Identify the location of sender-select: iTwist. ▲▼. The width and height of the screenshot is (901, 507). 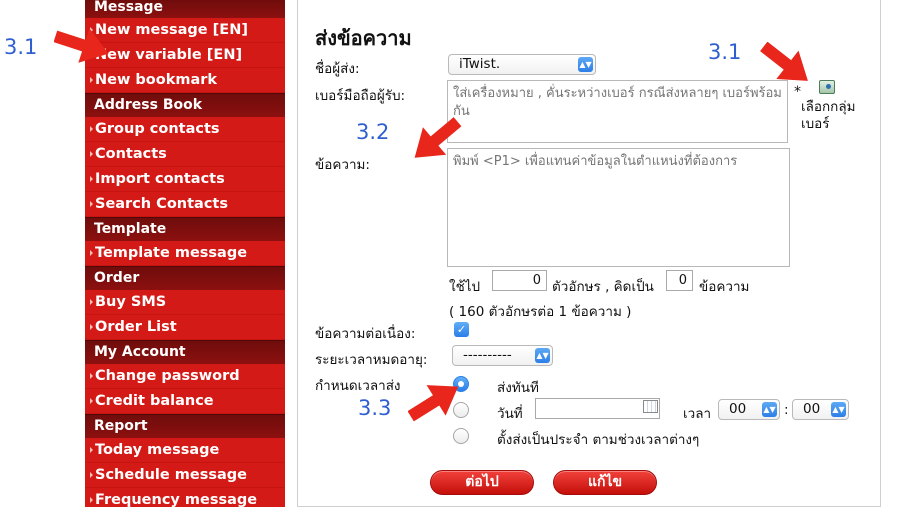
(522, 64).